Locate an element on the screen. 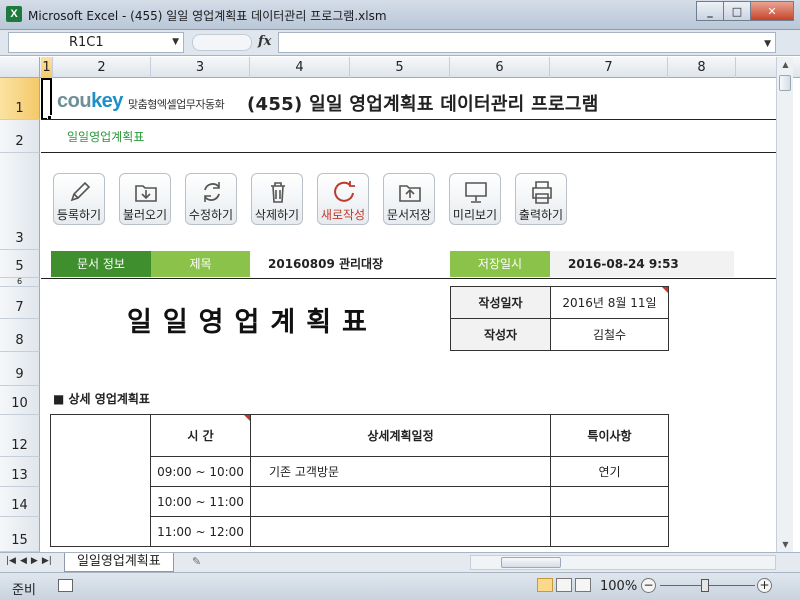 This screenshot has height=600, width=800. saved-value: 2016-08-24 9:53 is located at coordinates (642, 264).